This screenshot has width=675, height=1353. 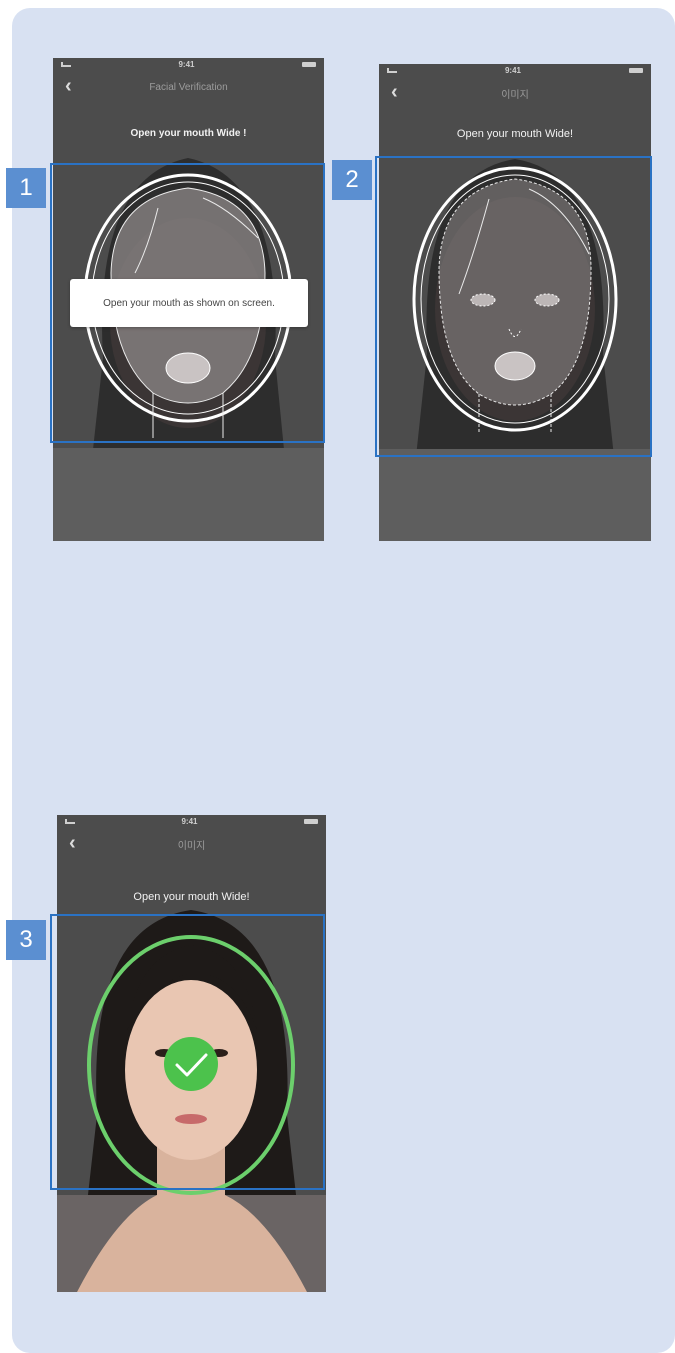 I want to click on navigation-bar: ‹ 이미지, so click(x=515, y=93).